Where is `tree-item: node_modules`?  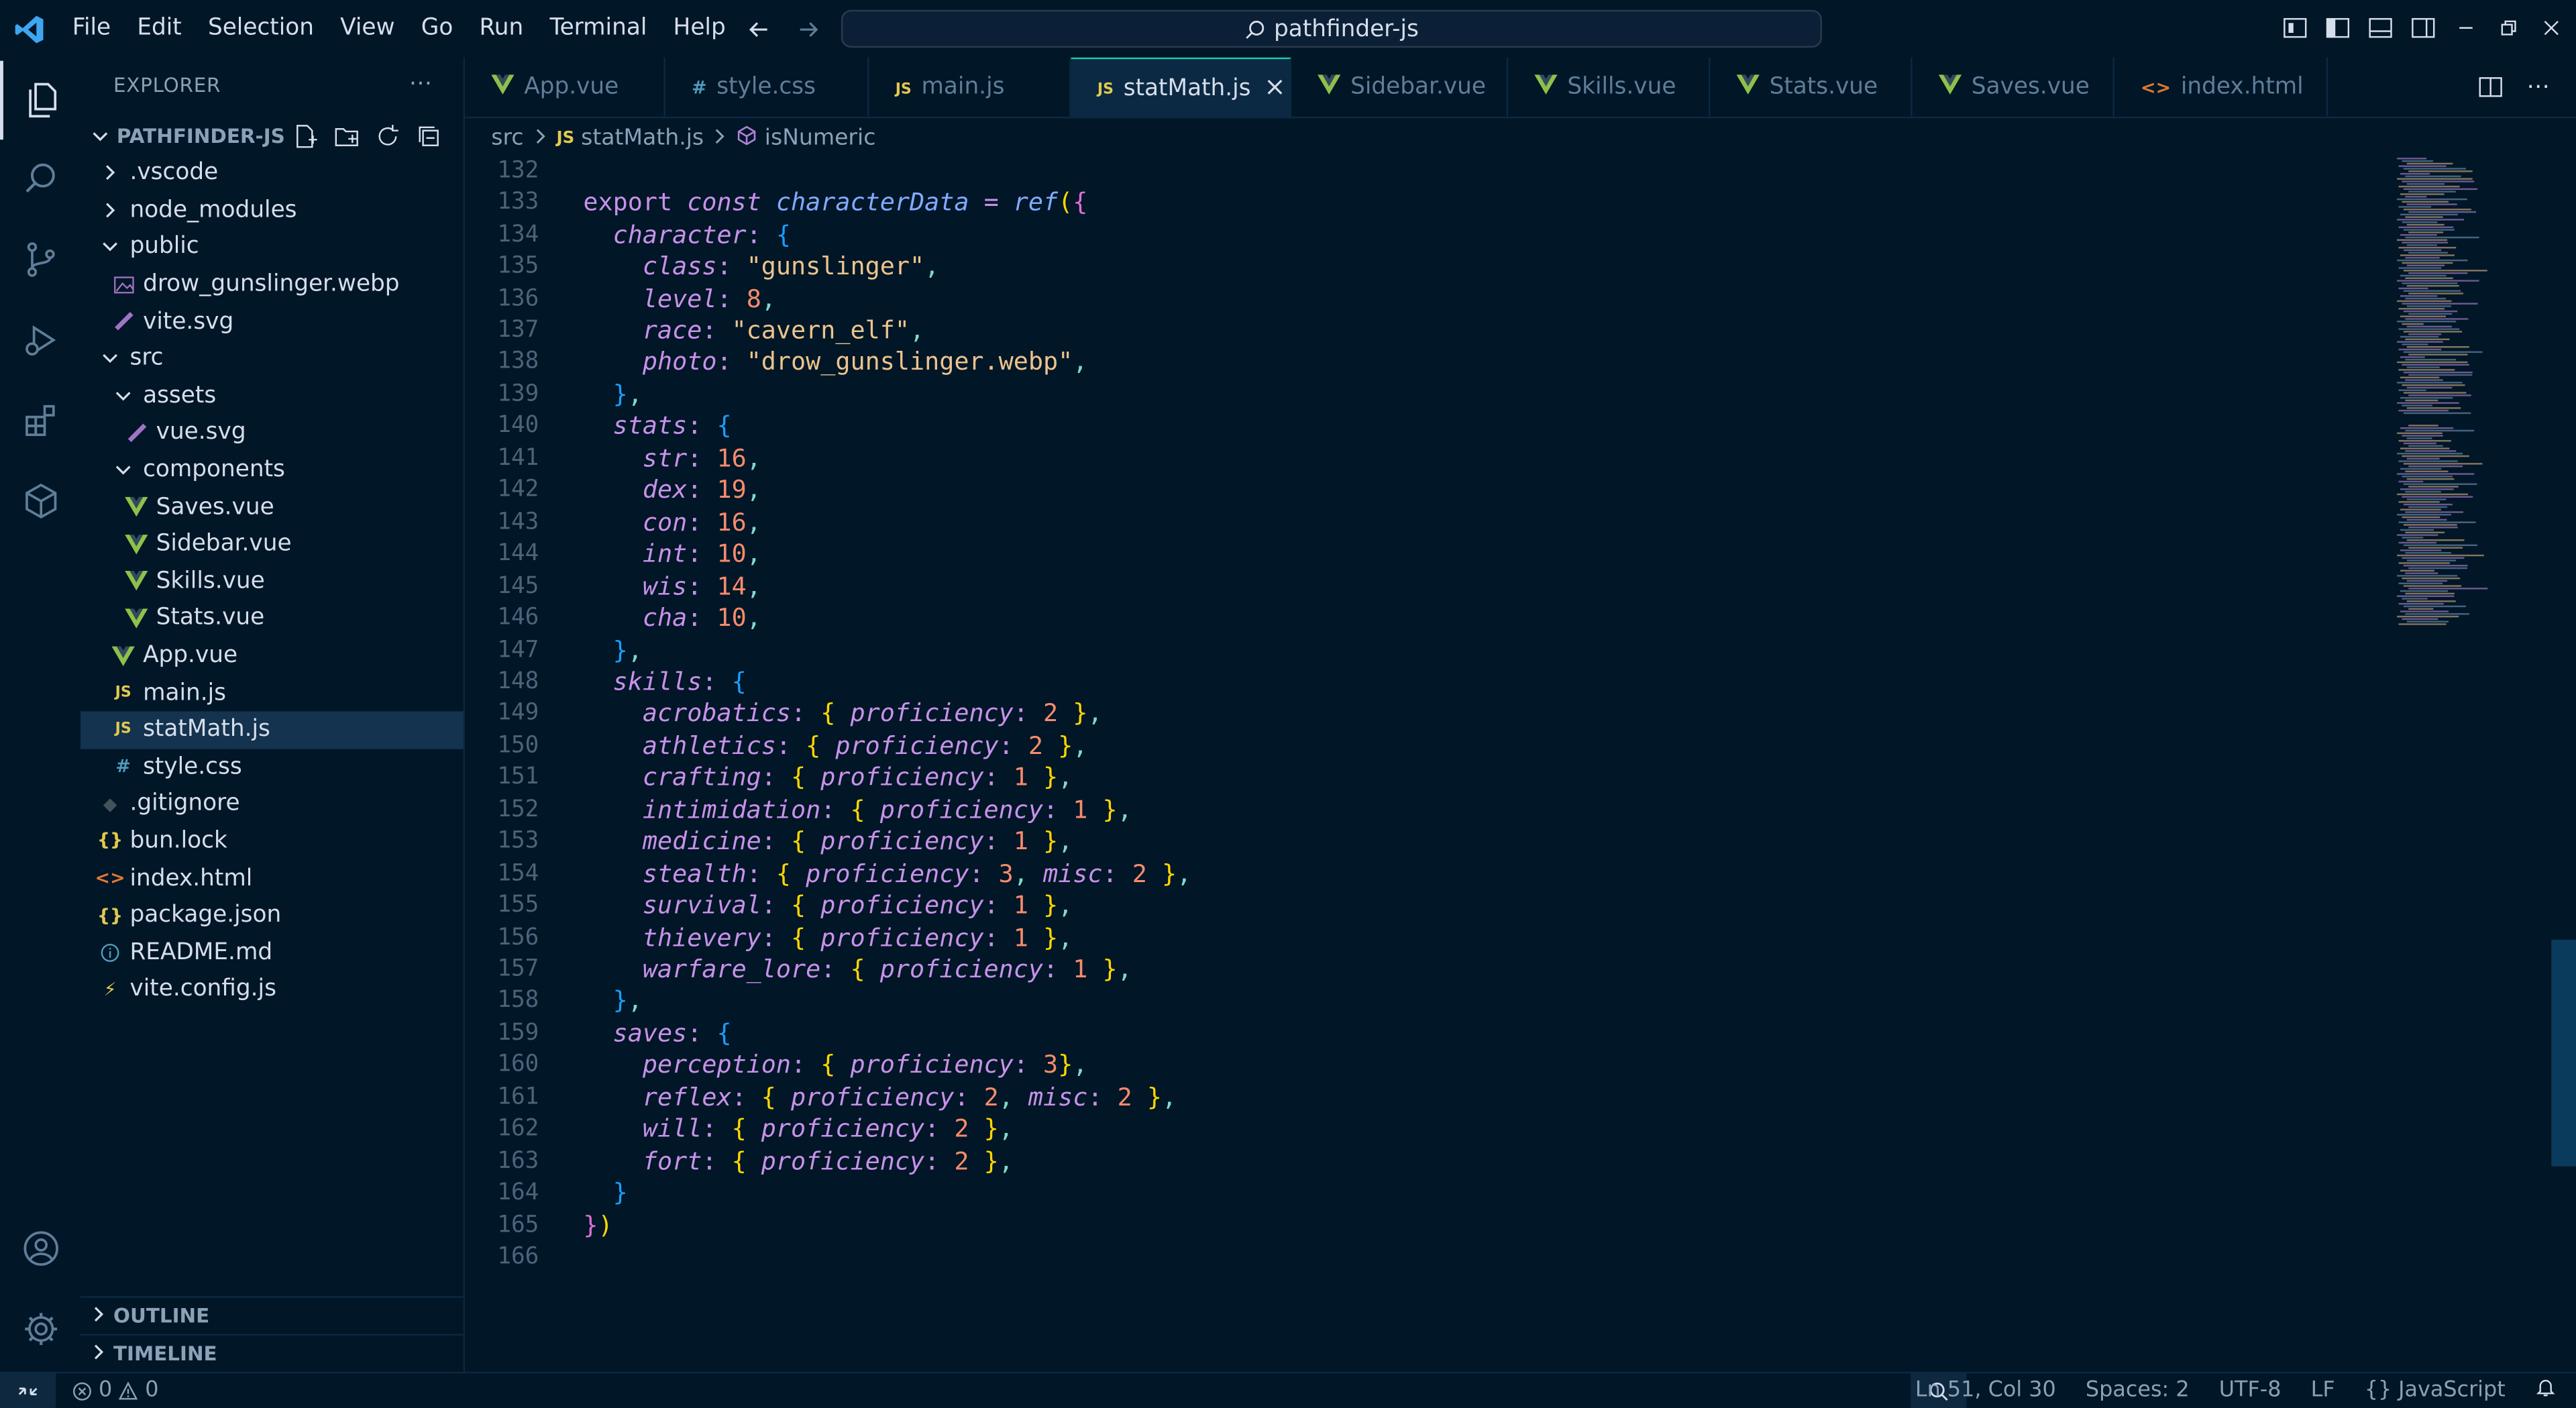
tree-item: node_modules is located at coordinates (272, 210).